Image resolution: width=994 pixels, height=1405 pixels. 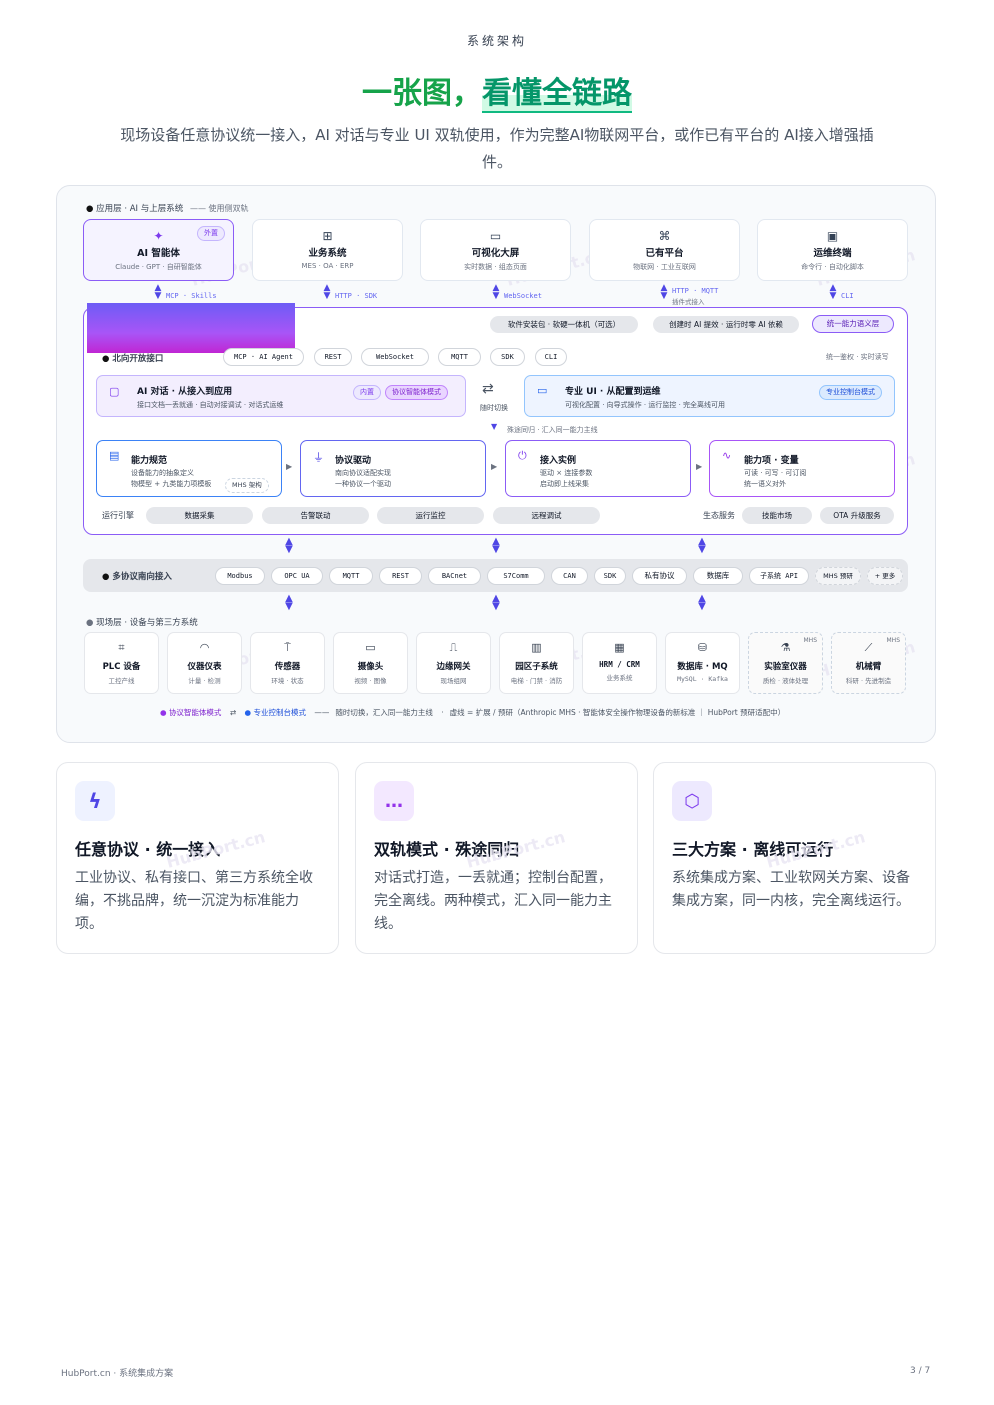 What do you see at coordinates (702, 647) in the screenshot?
I see `database-icon: ⛁` at bounding box center [702, 647].